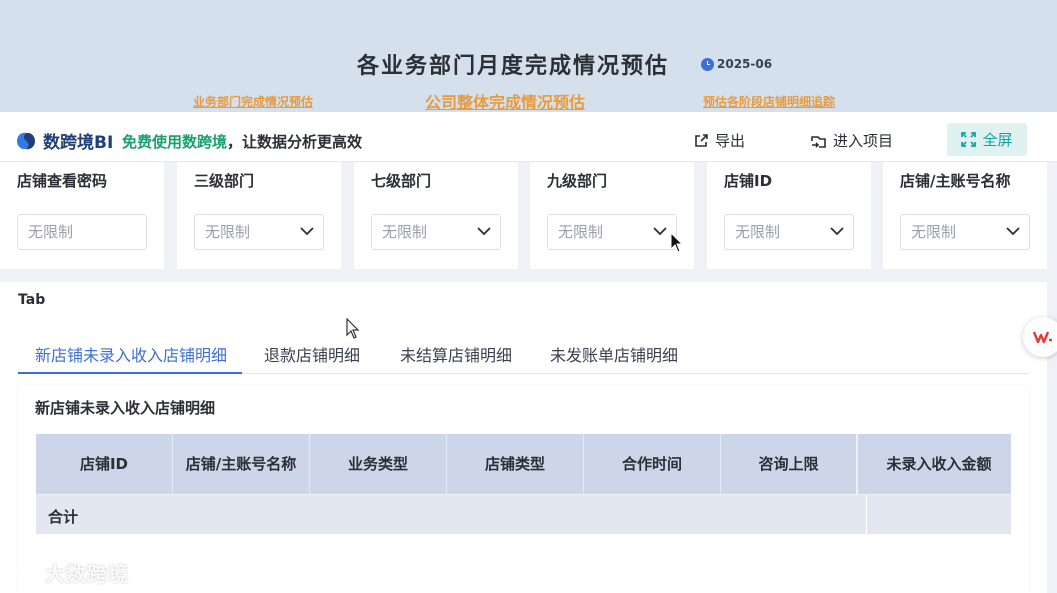  What do you see at coordinates (997, 140) in the screenshot?
I see `fullscreen-label: 全屏` at bounding box center [997, 140].